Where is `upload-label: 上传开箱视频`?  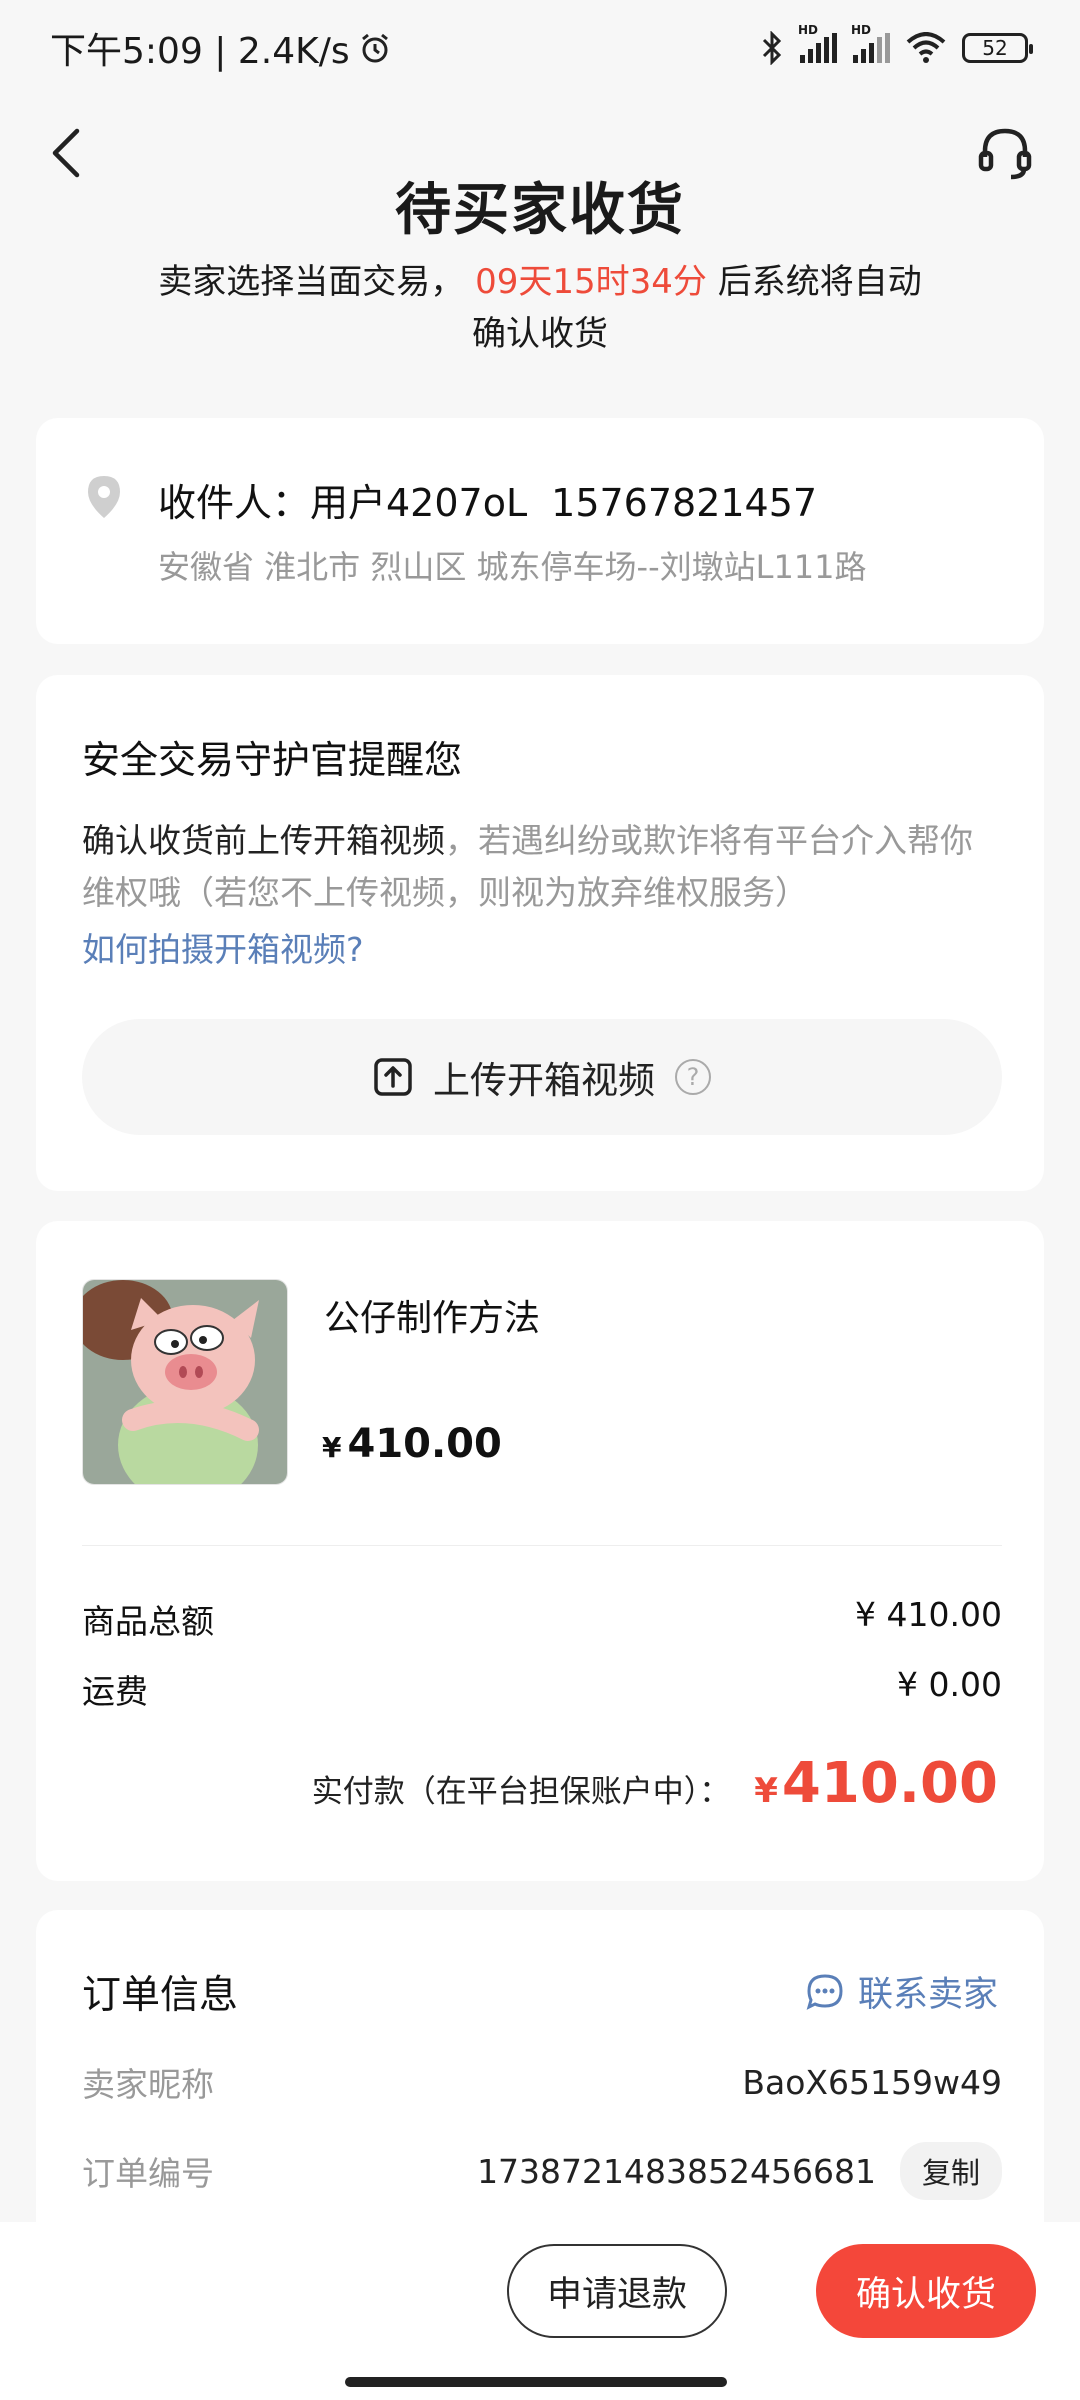
upload-label: 上传开箱视频 is located at coordinates (544, 1080).